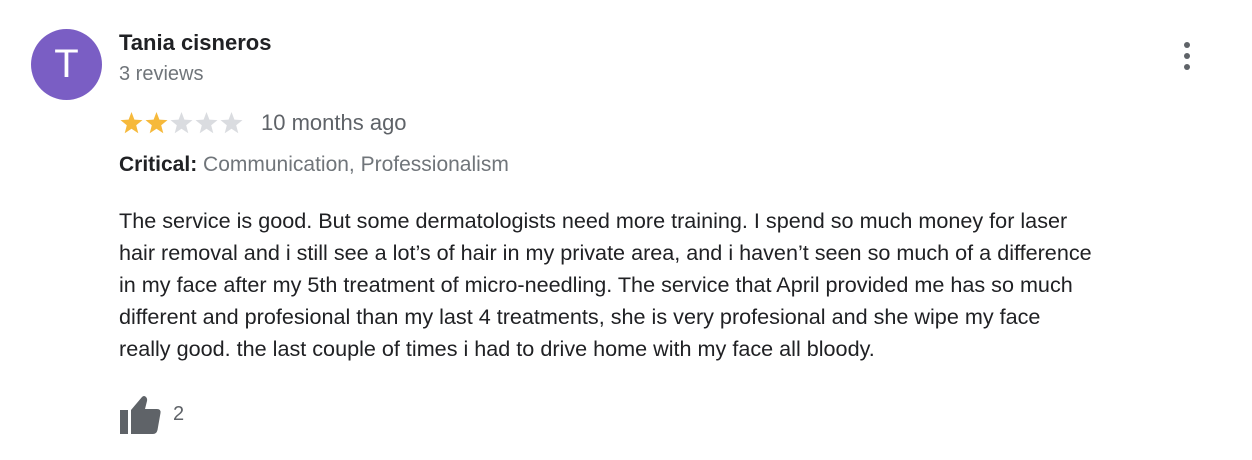  What do you see at coordinates (158, 164) in the screenshot?
I see `critical-label: Critical:` at bounding box center [158, 164].